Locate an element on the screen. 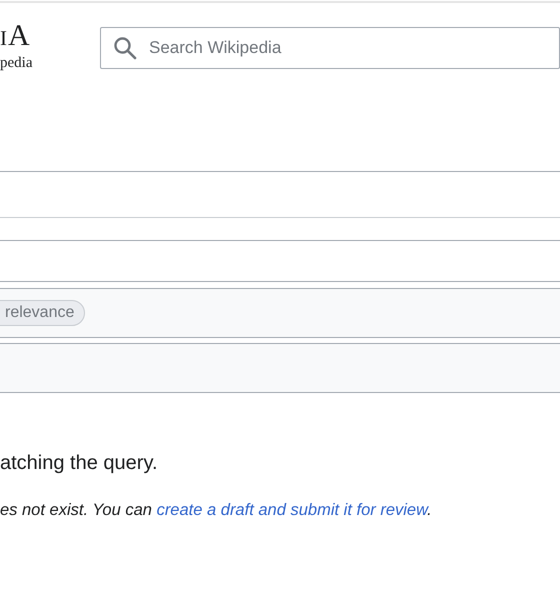 The height and width of the screenshot is (600, 560). results-info-text: atching the query. is located at coordinates (79, 463).